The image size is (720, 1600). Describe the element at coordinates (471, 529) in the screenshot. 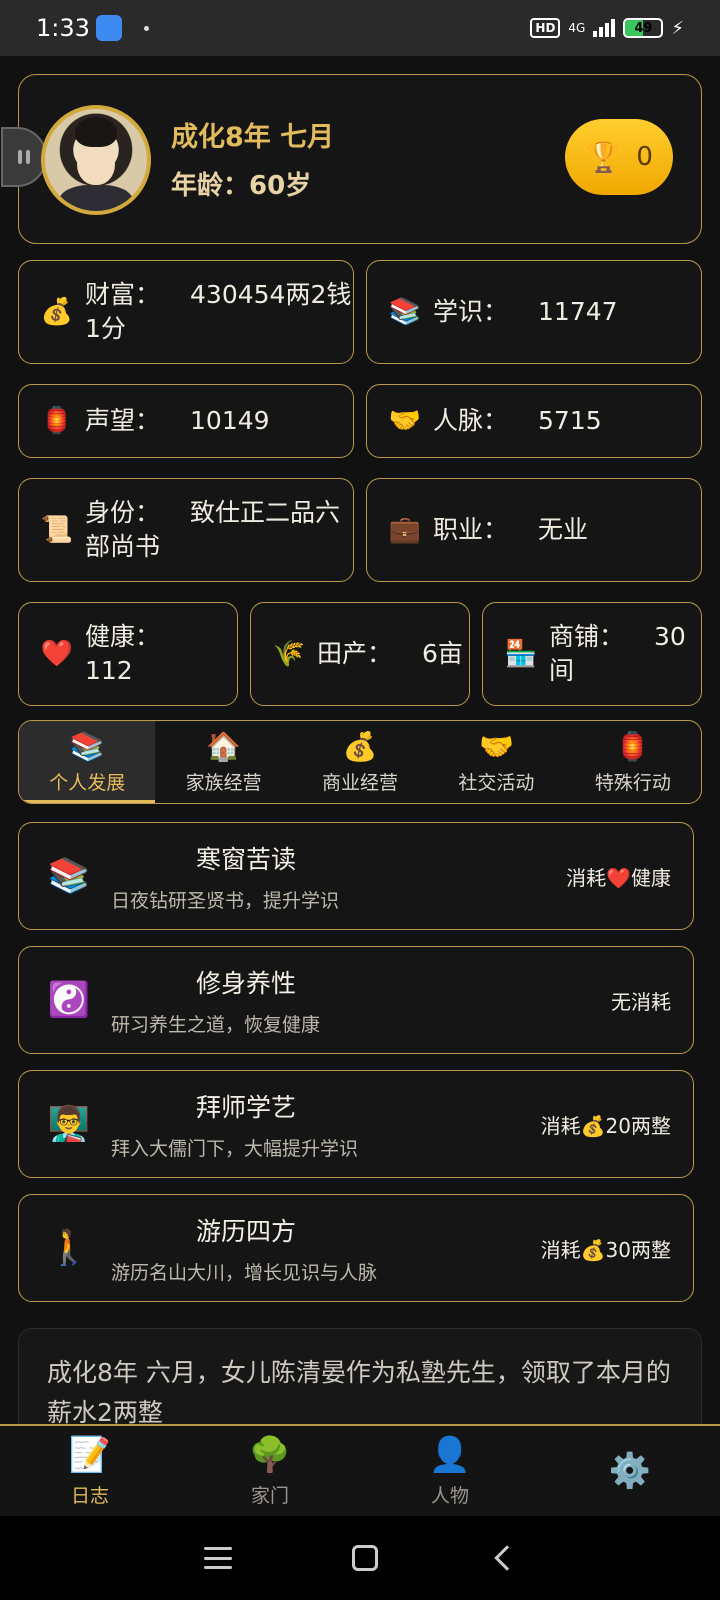

I see `stat-label: 职业：` at that location.